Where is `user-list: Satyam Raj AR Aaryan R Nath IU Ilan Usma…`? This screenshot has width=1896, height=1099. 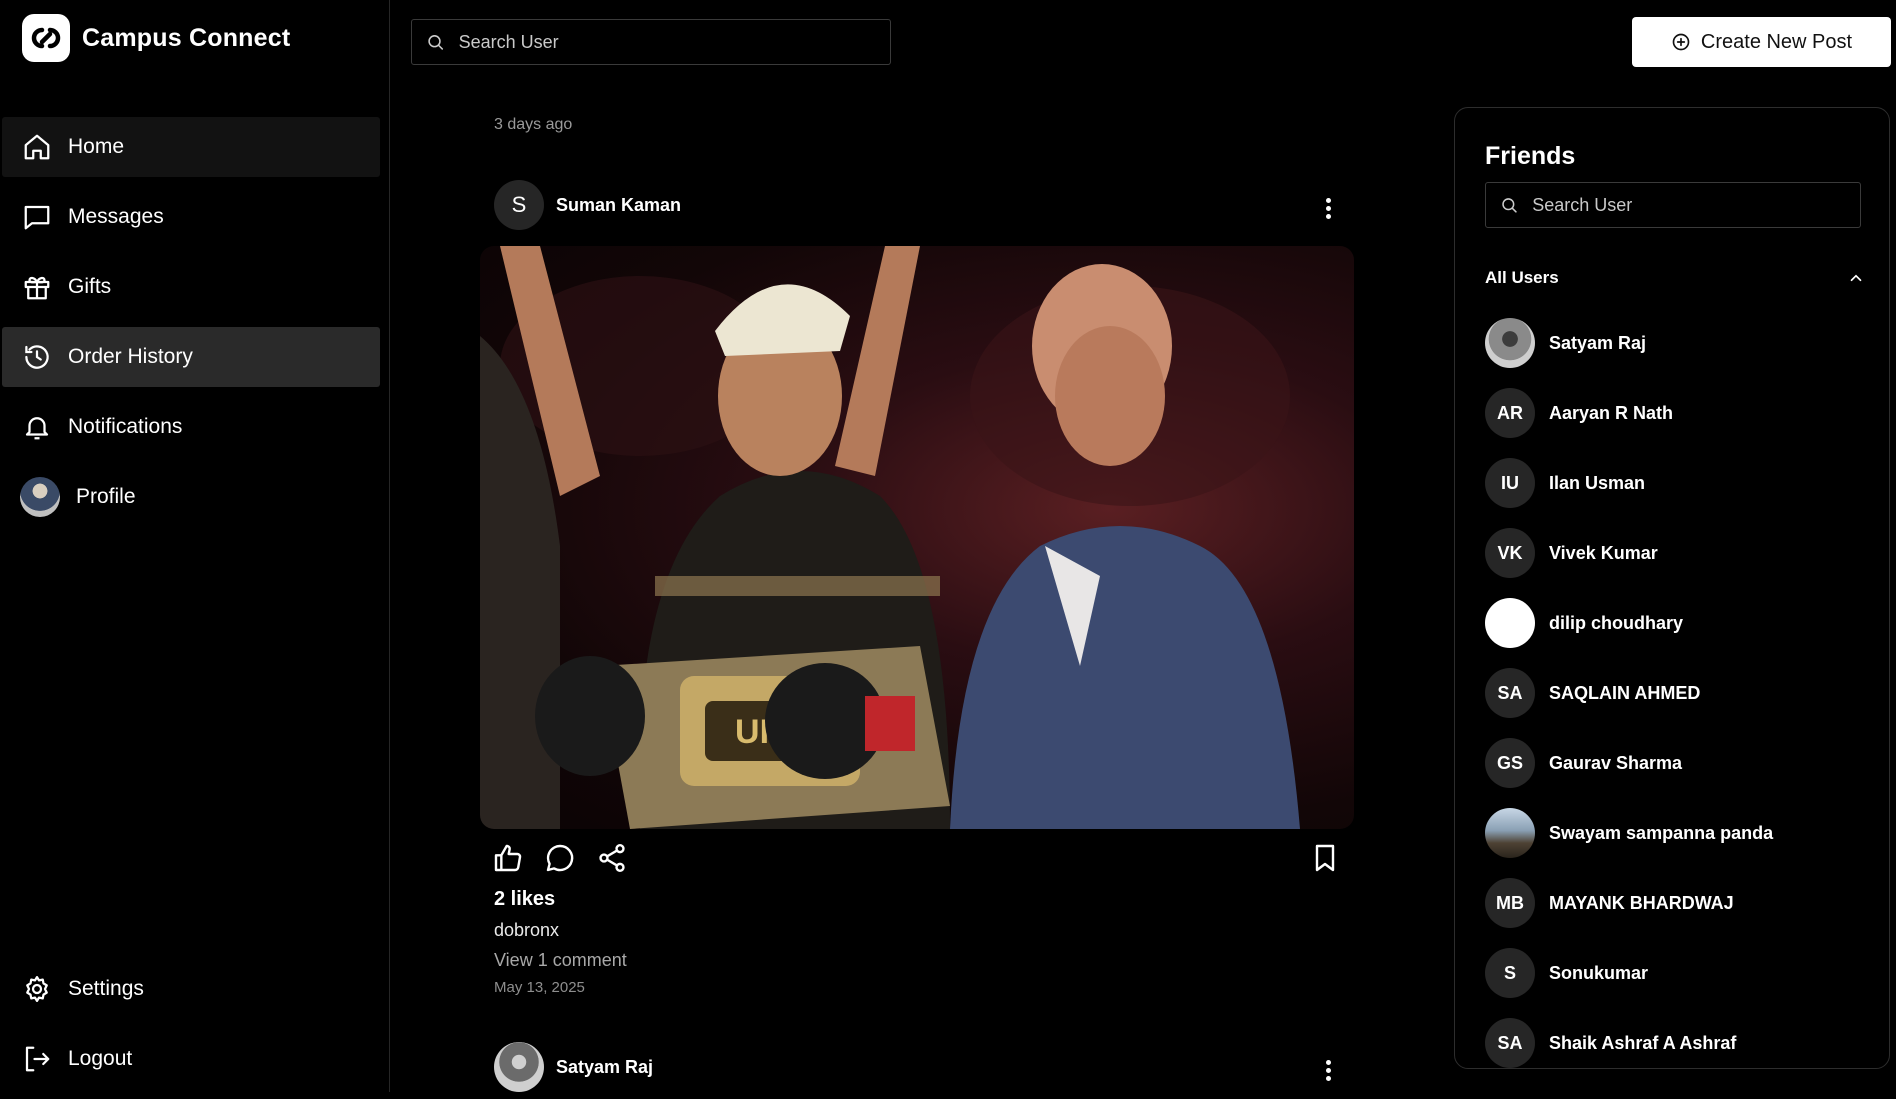
user-list: Satyam Raj AR Aaryan R Nath IU Ilan Usma… is located at coordinates (1675, 688).